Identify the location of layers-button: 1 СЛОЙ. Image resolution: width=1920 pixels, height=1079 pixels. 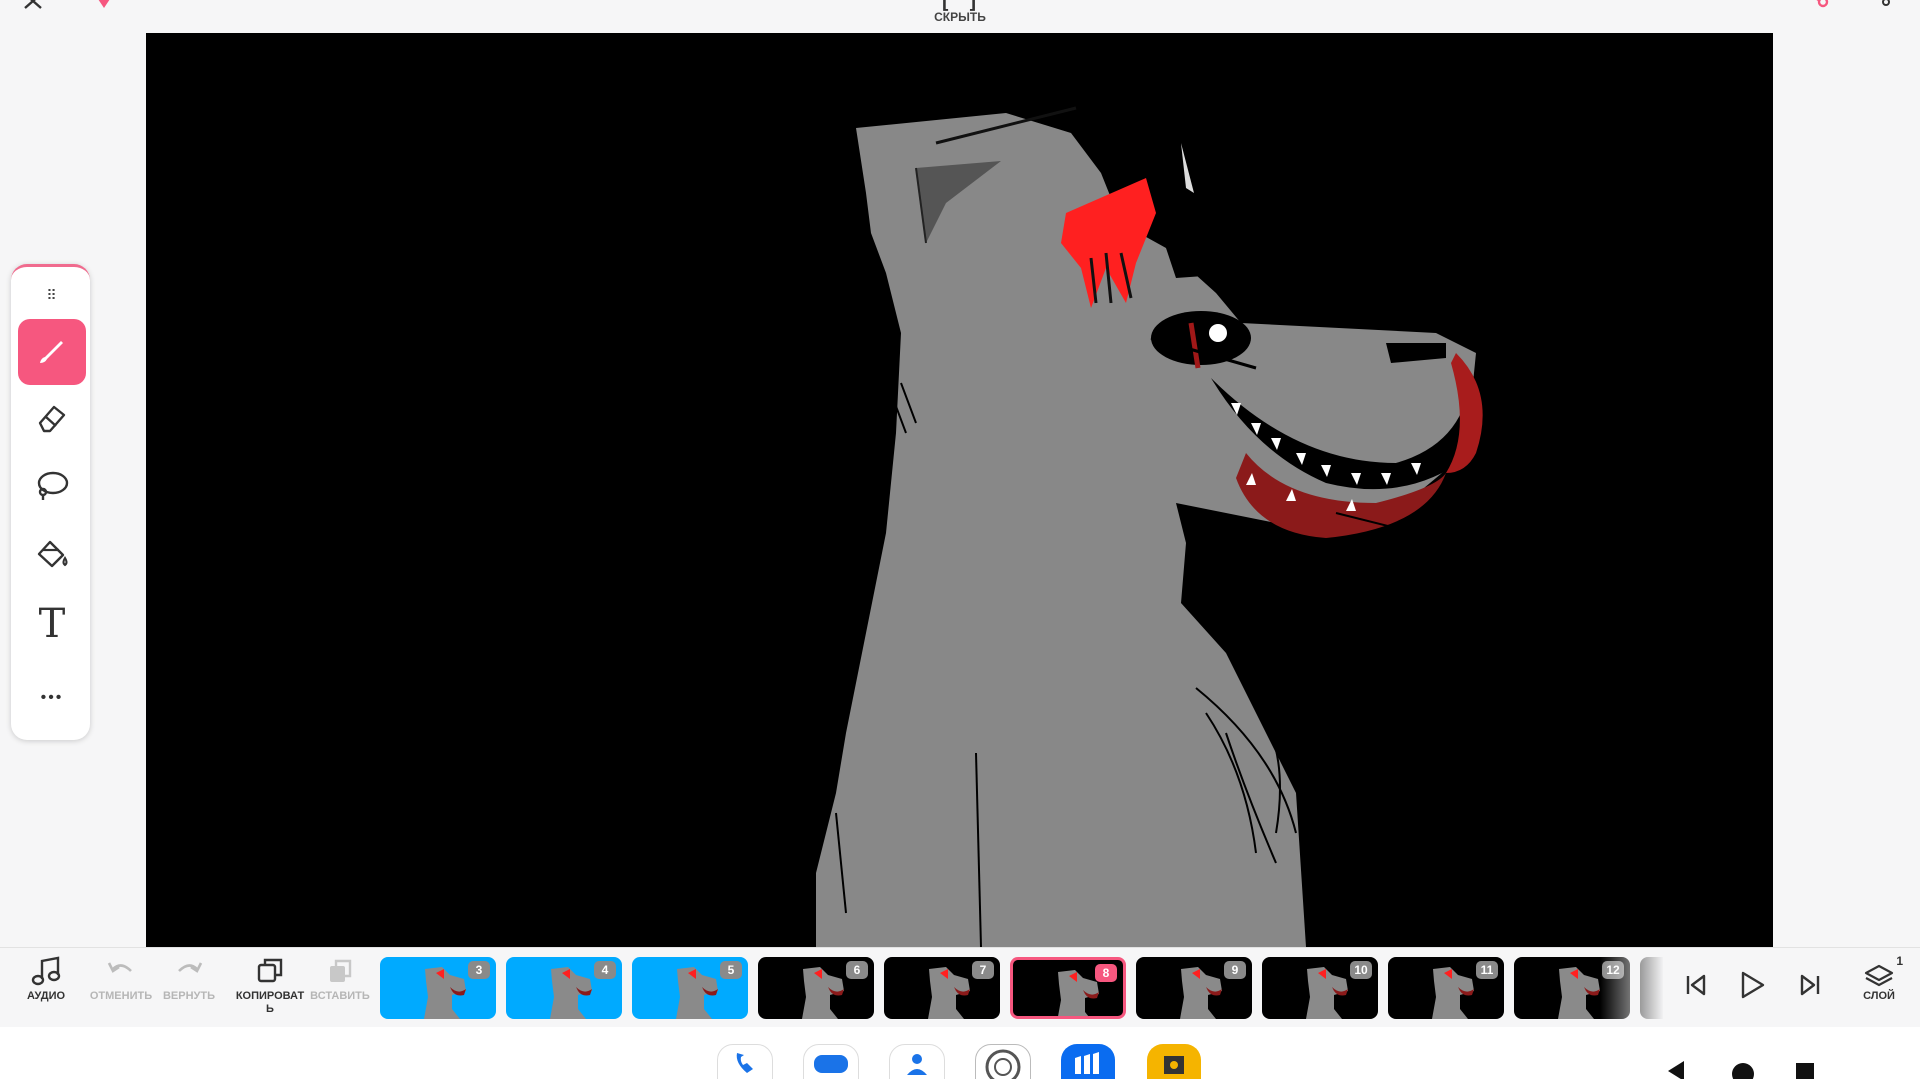
(1879, 988).